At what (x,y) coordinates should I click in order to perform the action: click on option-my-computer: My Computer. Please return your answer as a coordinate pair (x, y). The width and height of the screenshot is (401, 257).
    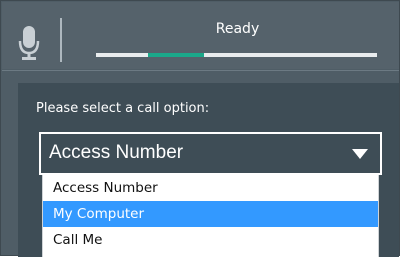
    Looking at the image, I should click on (210, 214).